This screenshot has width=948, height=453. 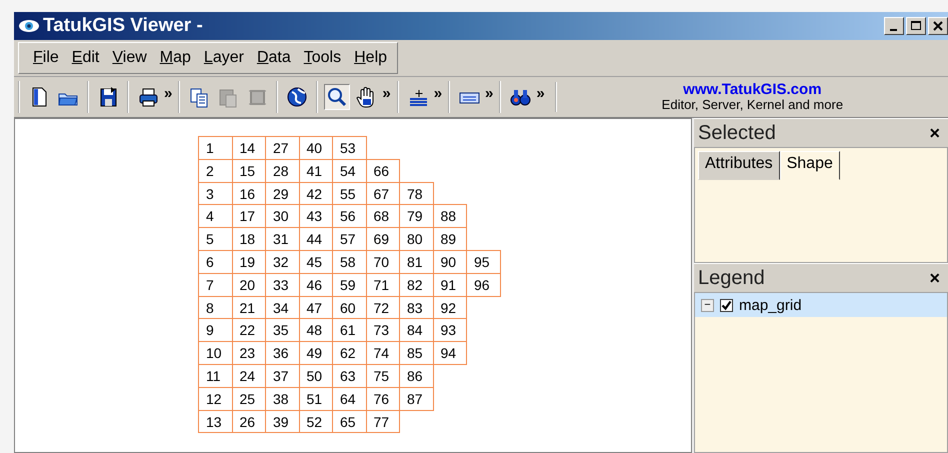 What do you see at coordinates (752, 90) in the screenshot?
I see `website-link: www.TatukGIS.com` at bounding box center [752, 90].